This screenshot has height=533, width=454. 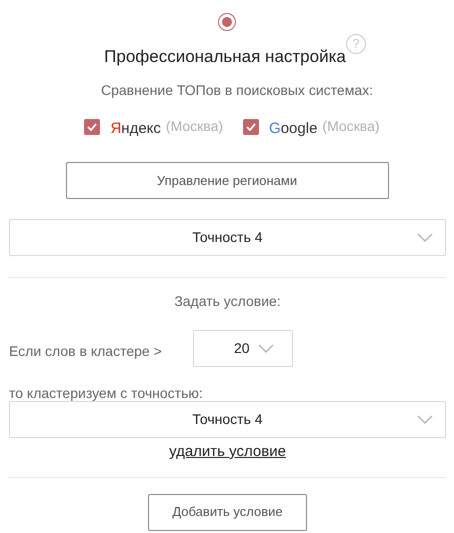 I want to click on radio-button, so click(x=227, y=22).